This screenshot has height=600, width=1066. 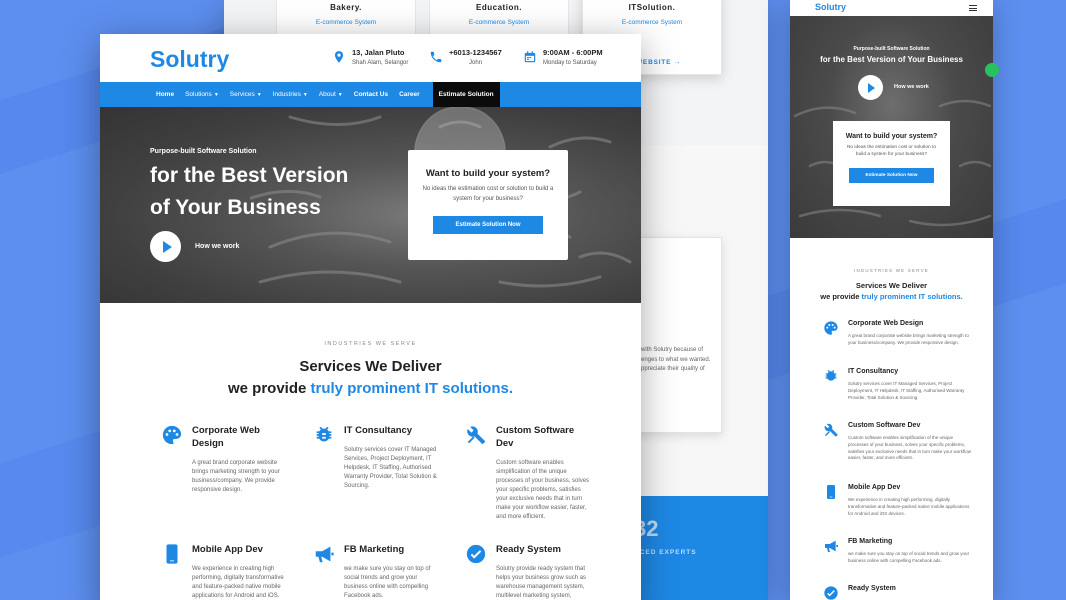 I want to click on check-circle-icon, so click(x=476, y=554).